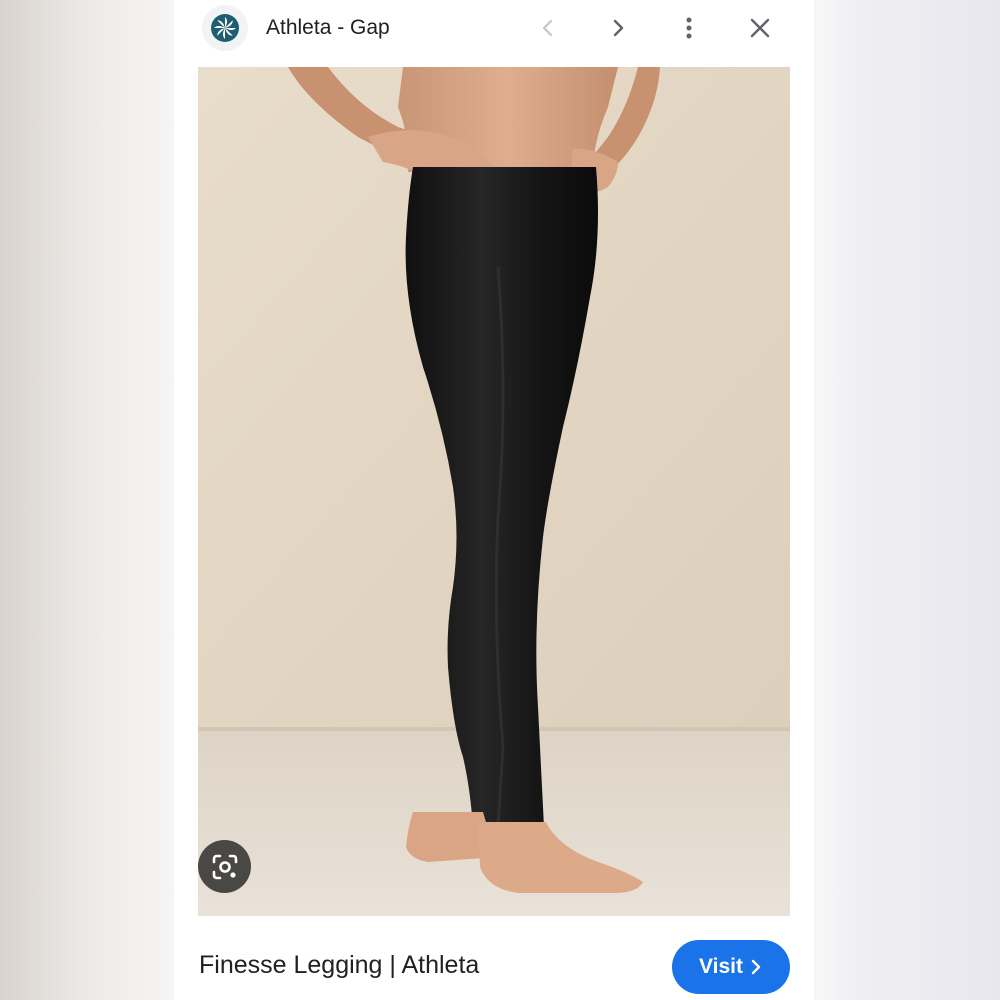 The image size is (1000, 1000). I want to click on next-button, so click(618, 28).